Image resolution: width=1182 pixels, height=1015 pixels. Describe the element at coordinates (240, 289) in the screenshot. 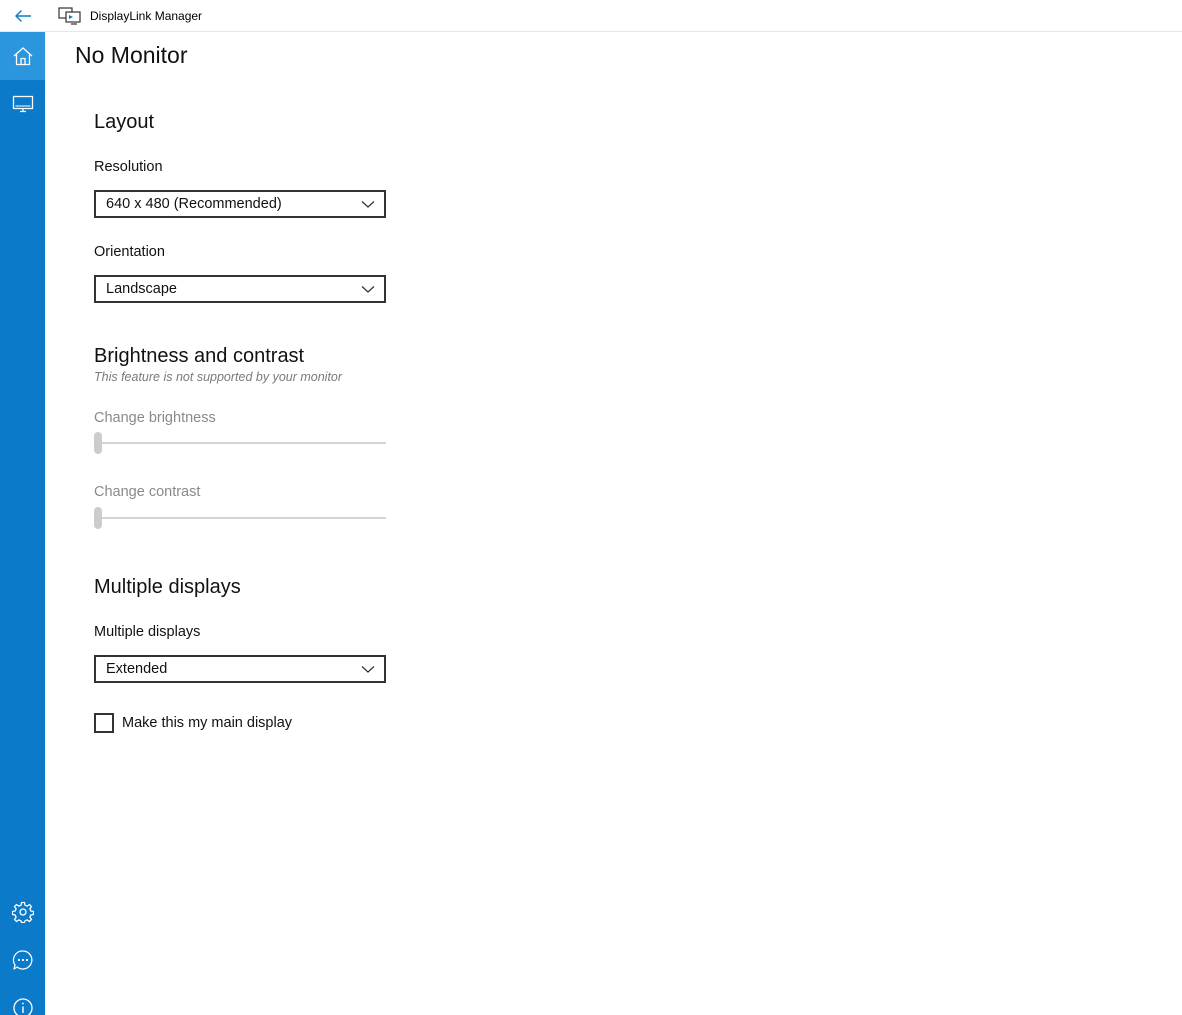

I see `orientation-select: Landscape` at that location.